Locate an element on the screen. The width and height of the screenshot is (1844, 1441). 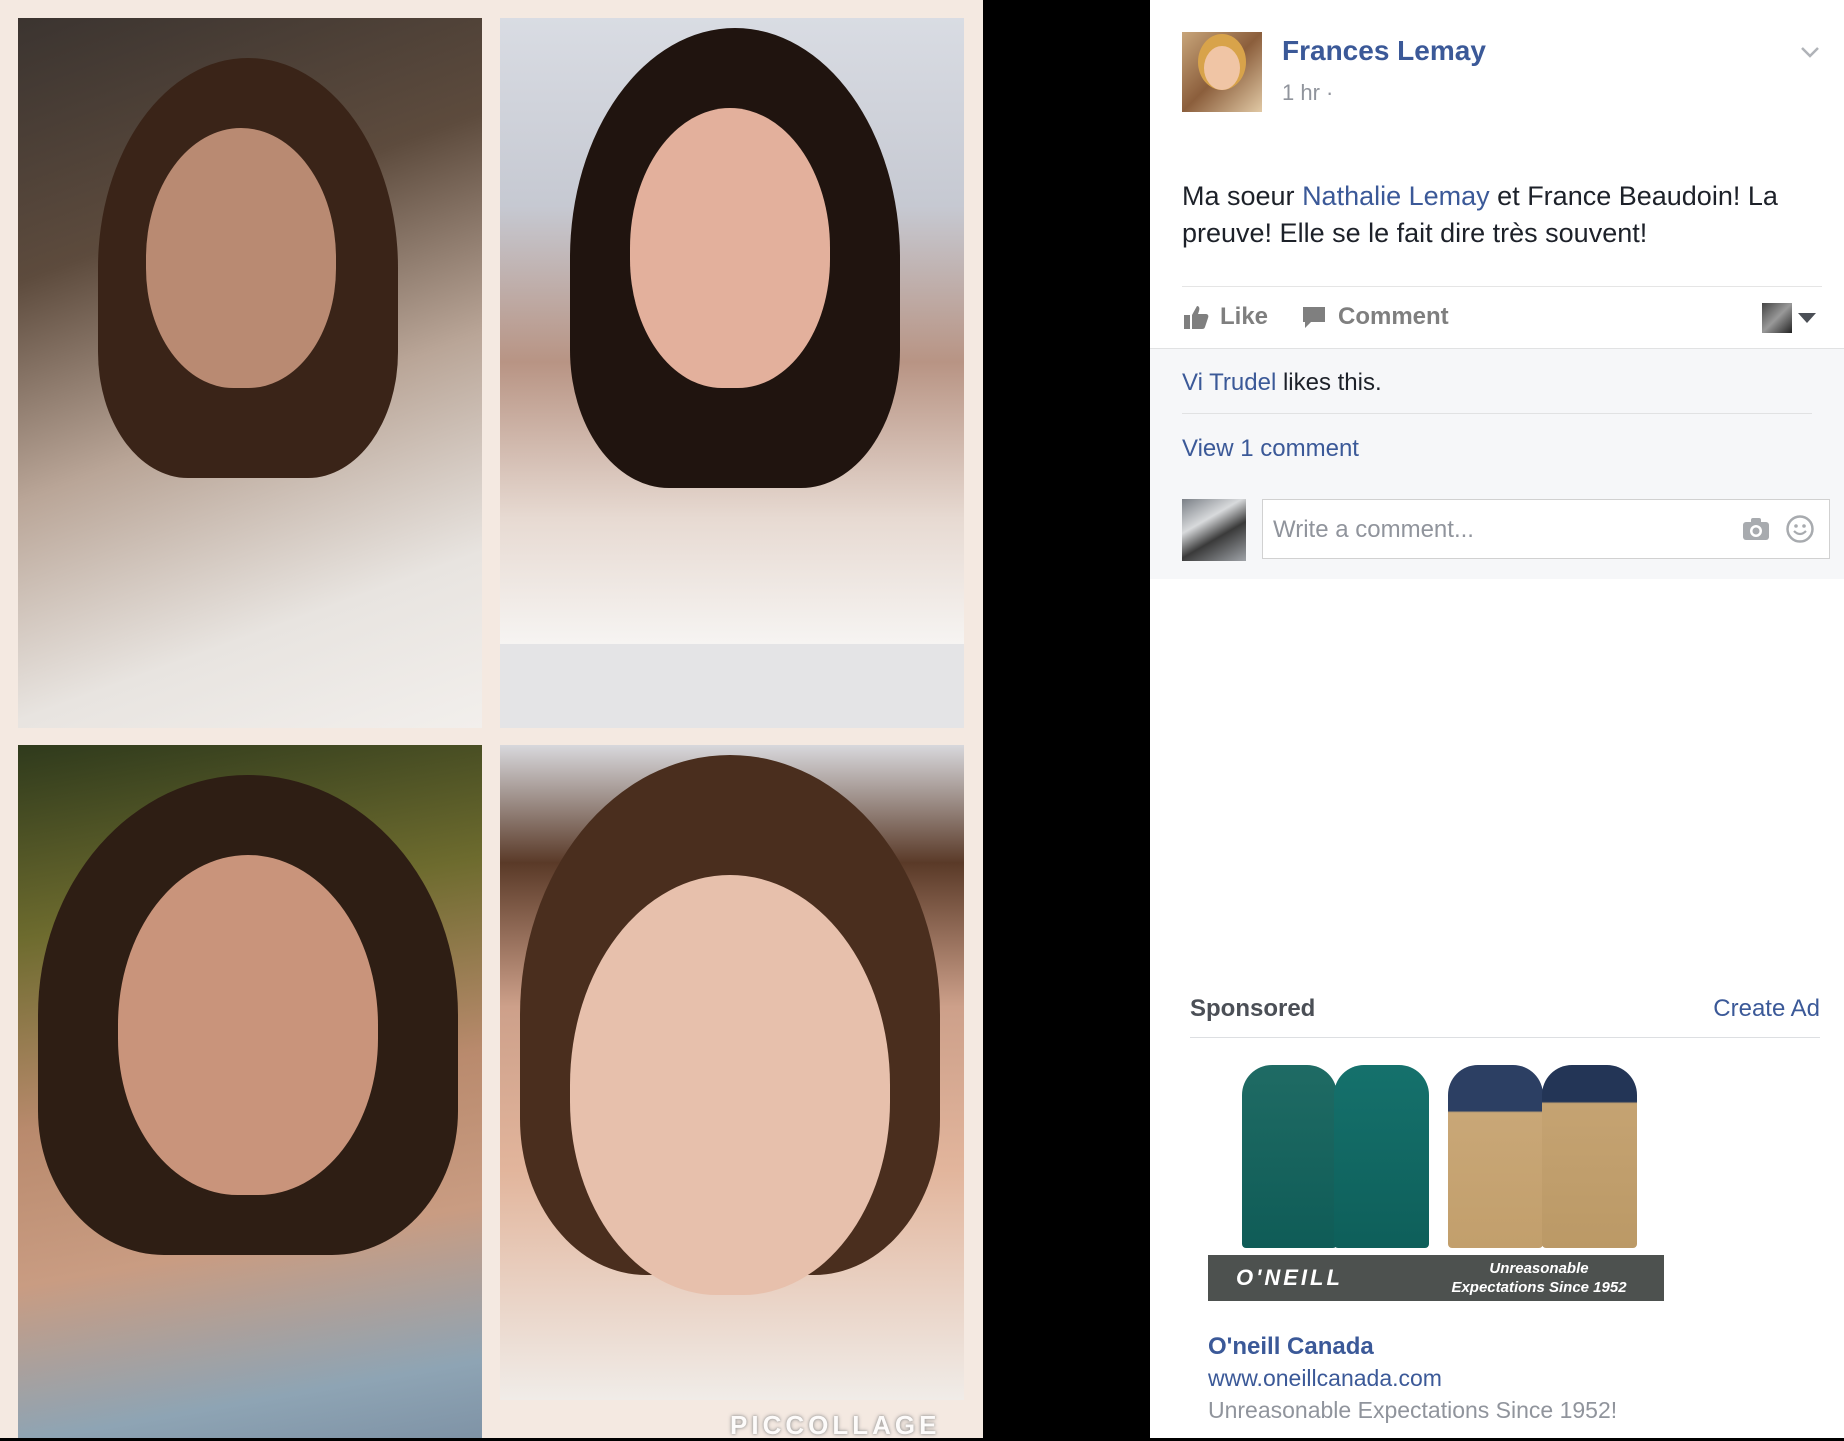
collage-gap is located at coordinates (732, 686).